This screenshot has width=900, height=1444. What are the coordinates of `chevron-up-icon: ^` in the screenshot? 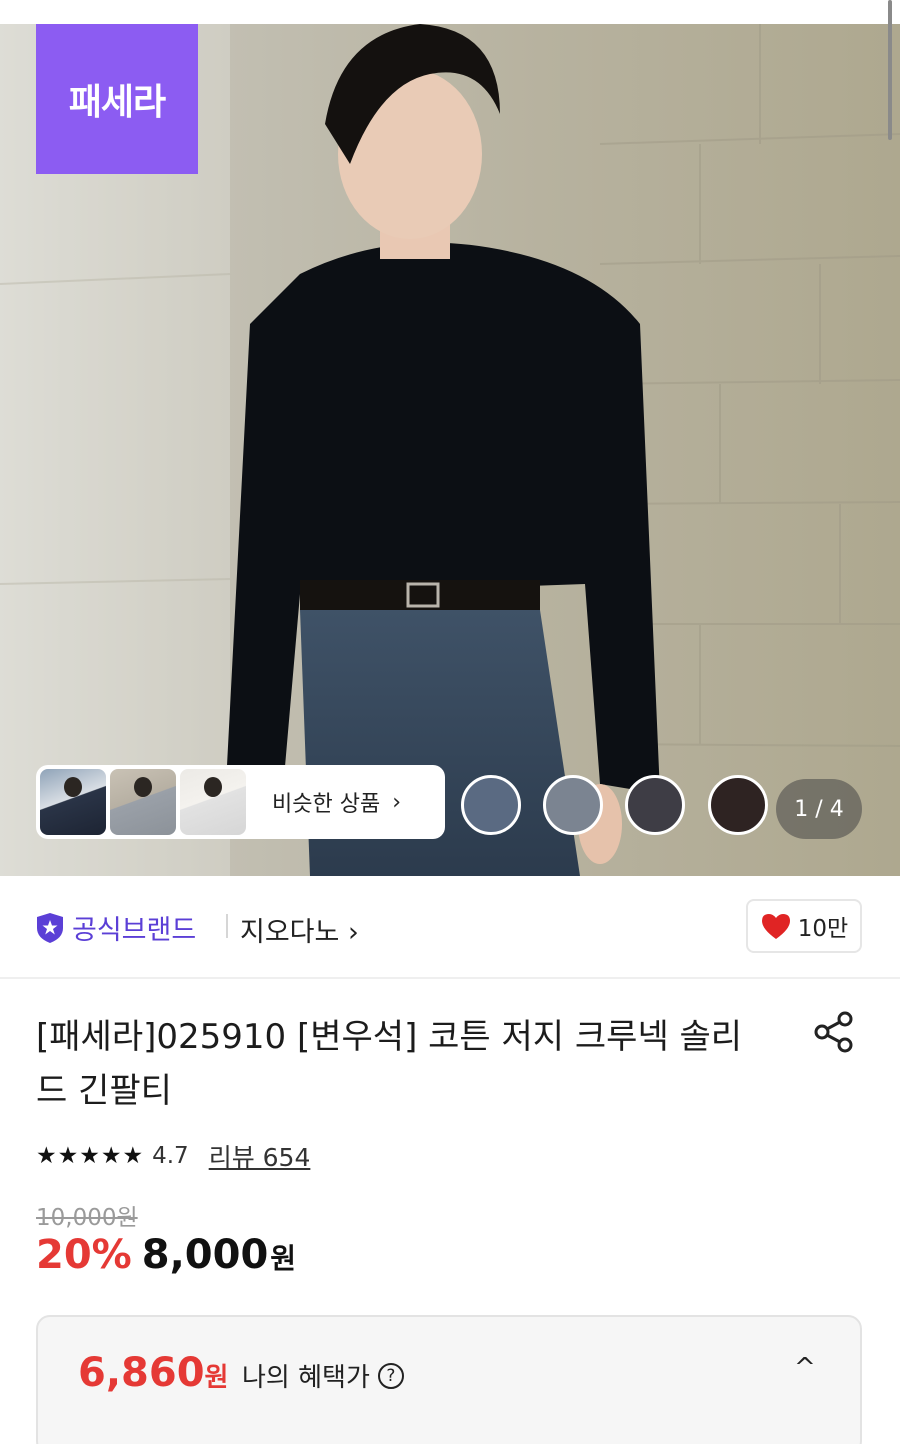 It's located at (805, 1368).